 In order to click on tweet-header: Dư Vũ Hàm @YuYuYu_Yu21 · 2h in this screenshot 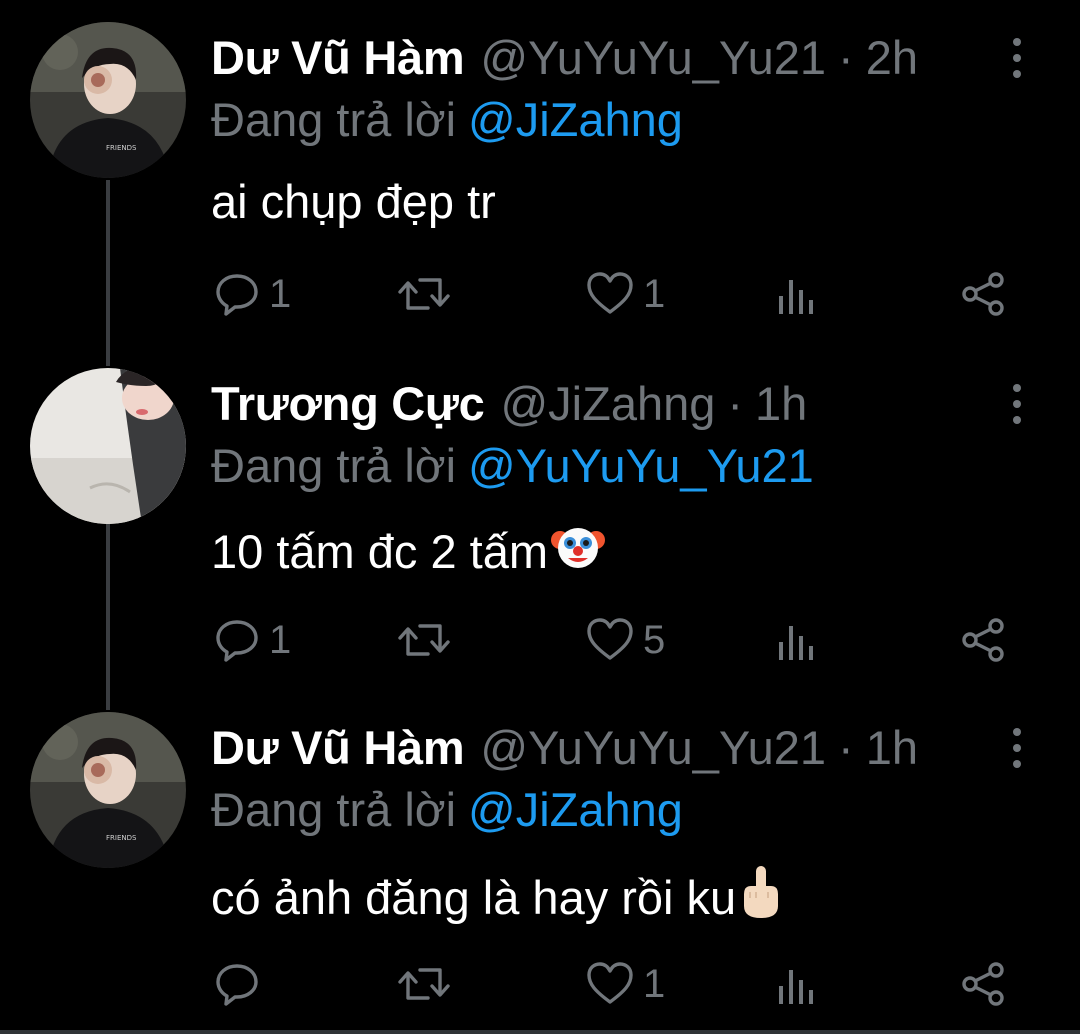, I will do `click(564, 58)`.